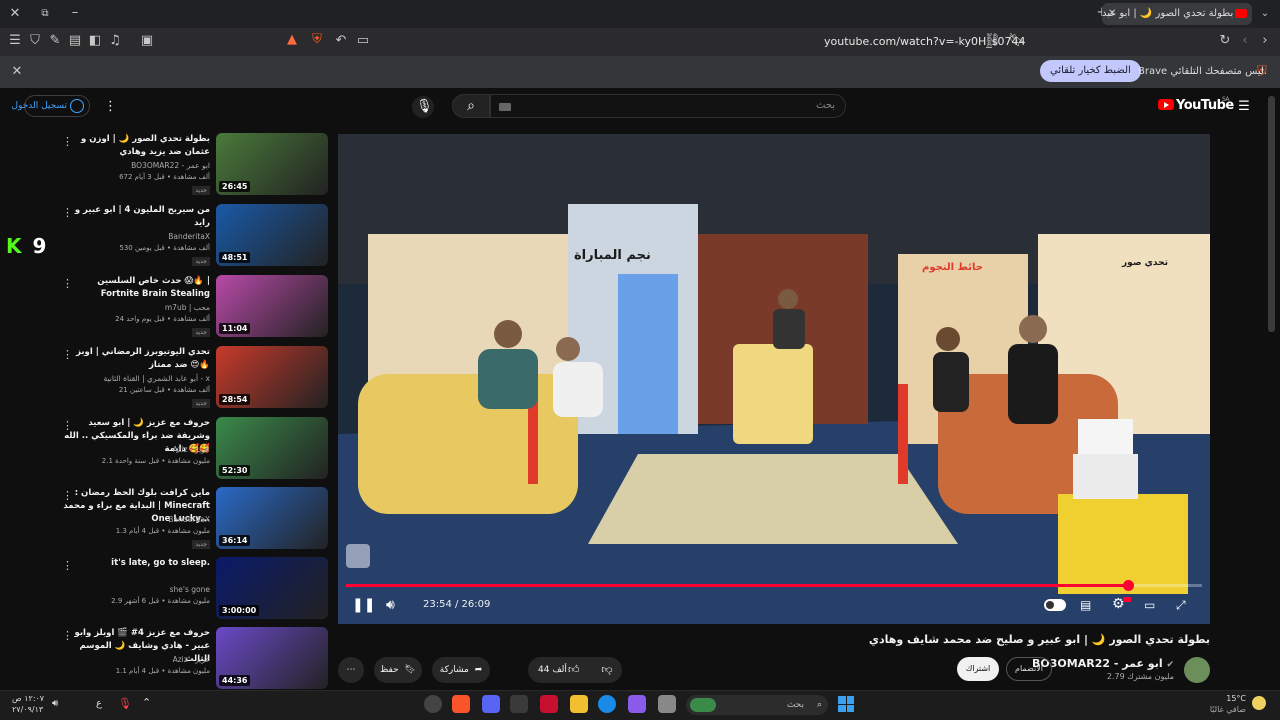 This screenshot has height=720, width=1280. I want to click on recommendation-thumbnail: 3:00:00, so click(272, 588).